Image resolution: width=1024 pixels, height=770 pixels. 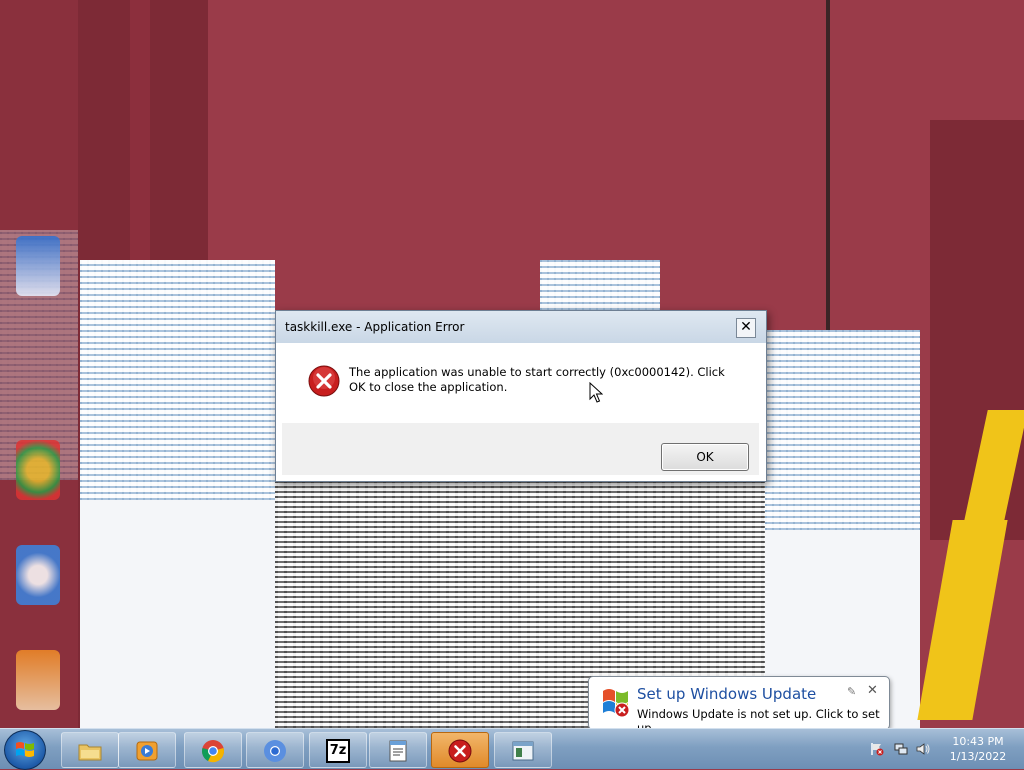 I want to click on taskbar-item-chrome, so click(x=213, y=750).